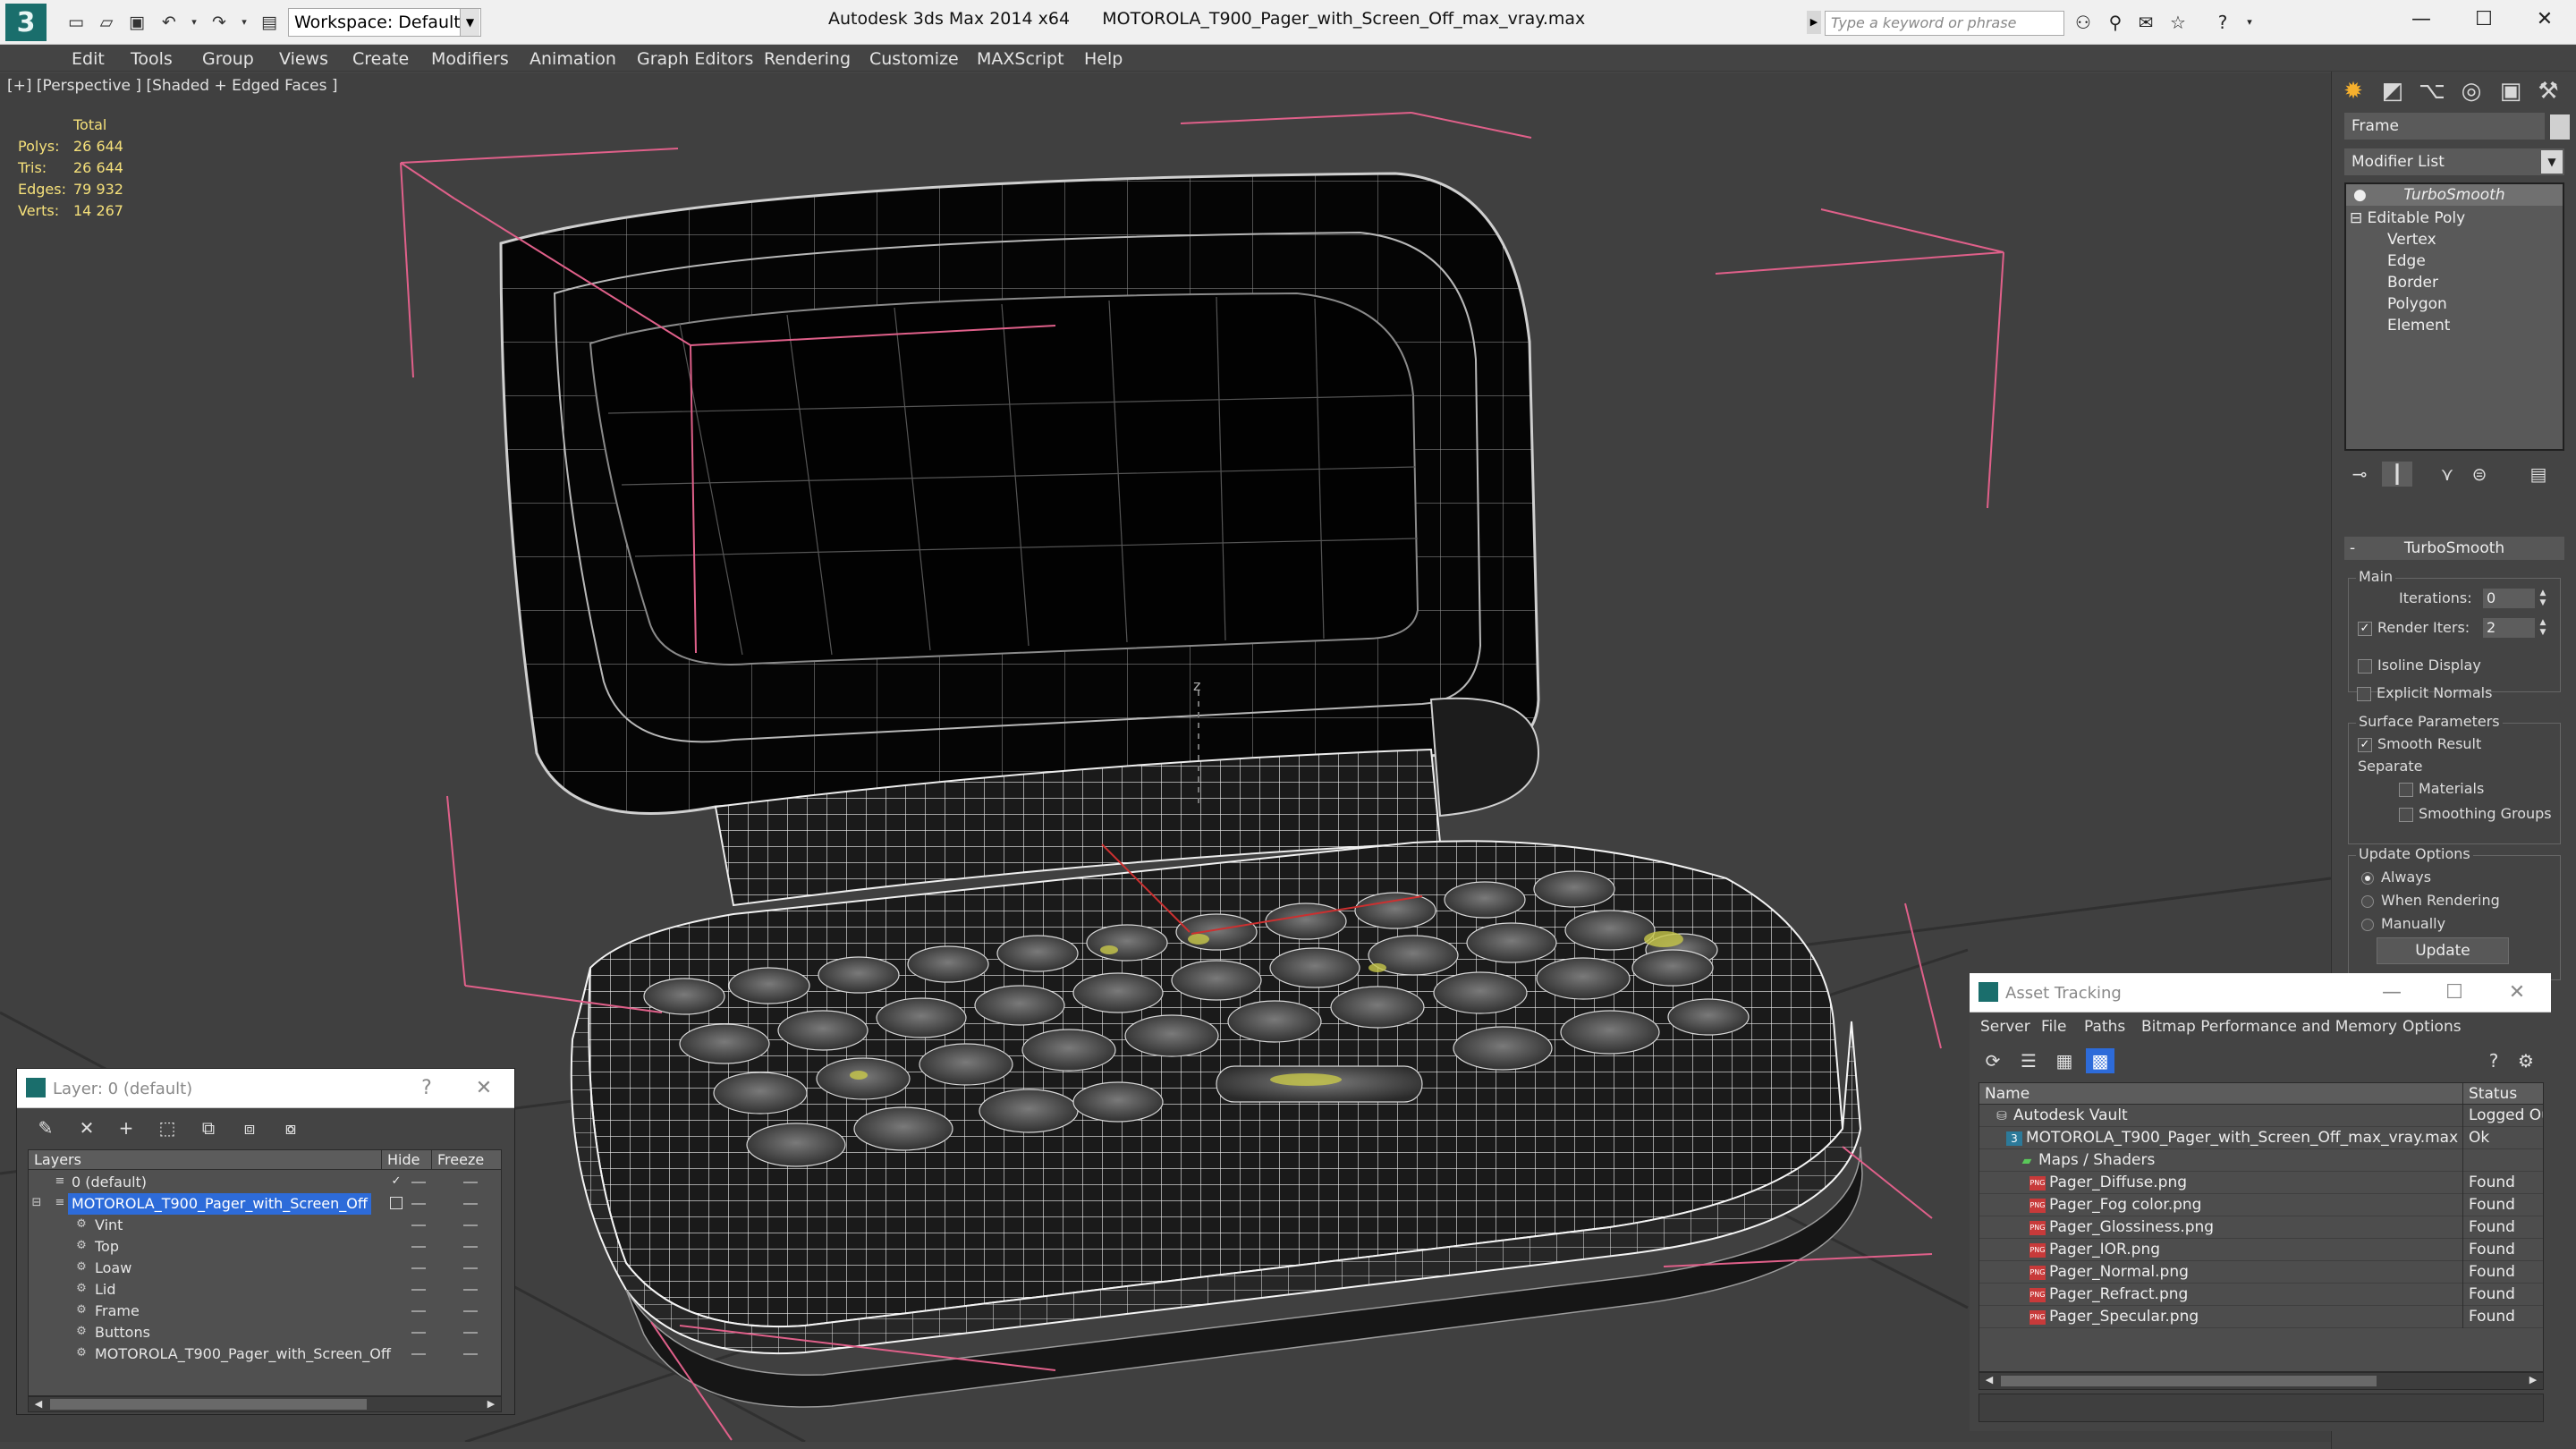 The height and width of the screenshot is (1449, 2576). I want to click on stack-item-editable-poly: ⊟ Editable Poly, so click(2407, 218).